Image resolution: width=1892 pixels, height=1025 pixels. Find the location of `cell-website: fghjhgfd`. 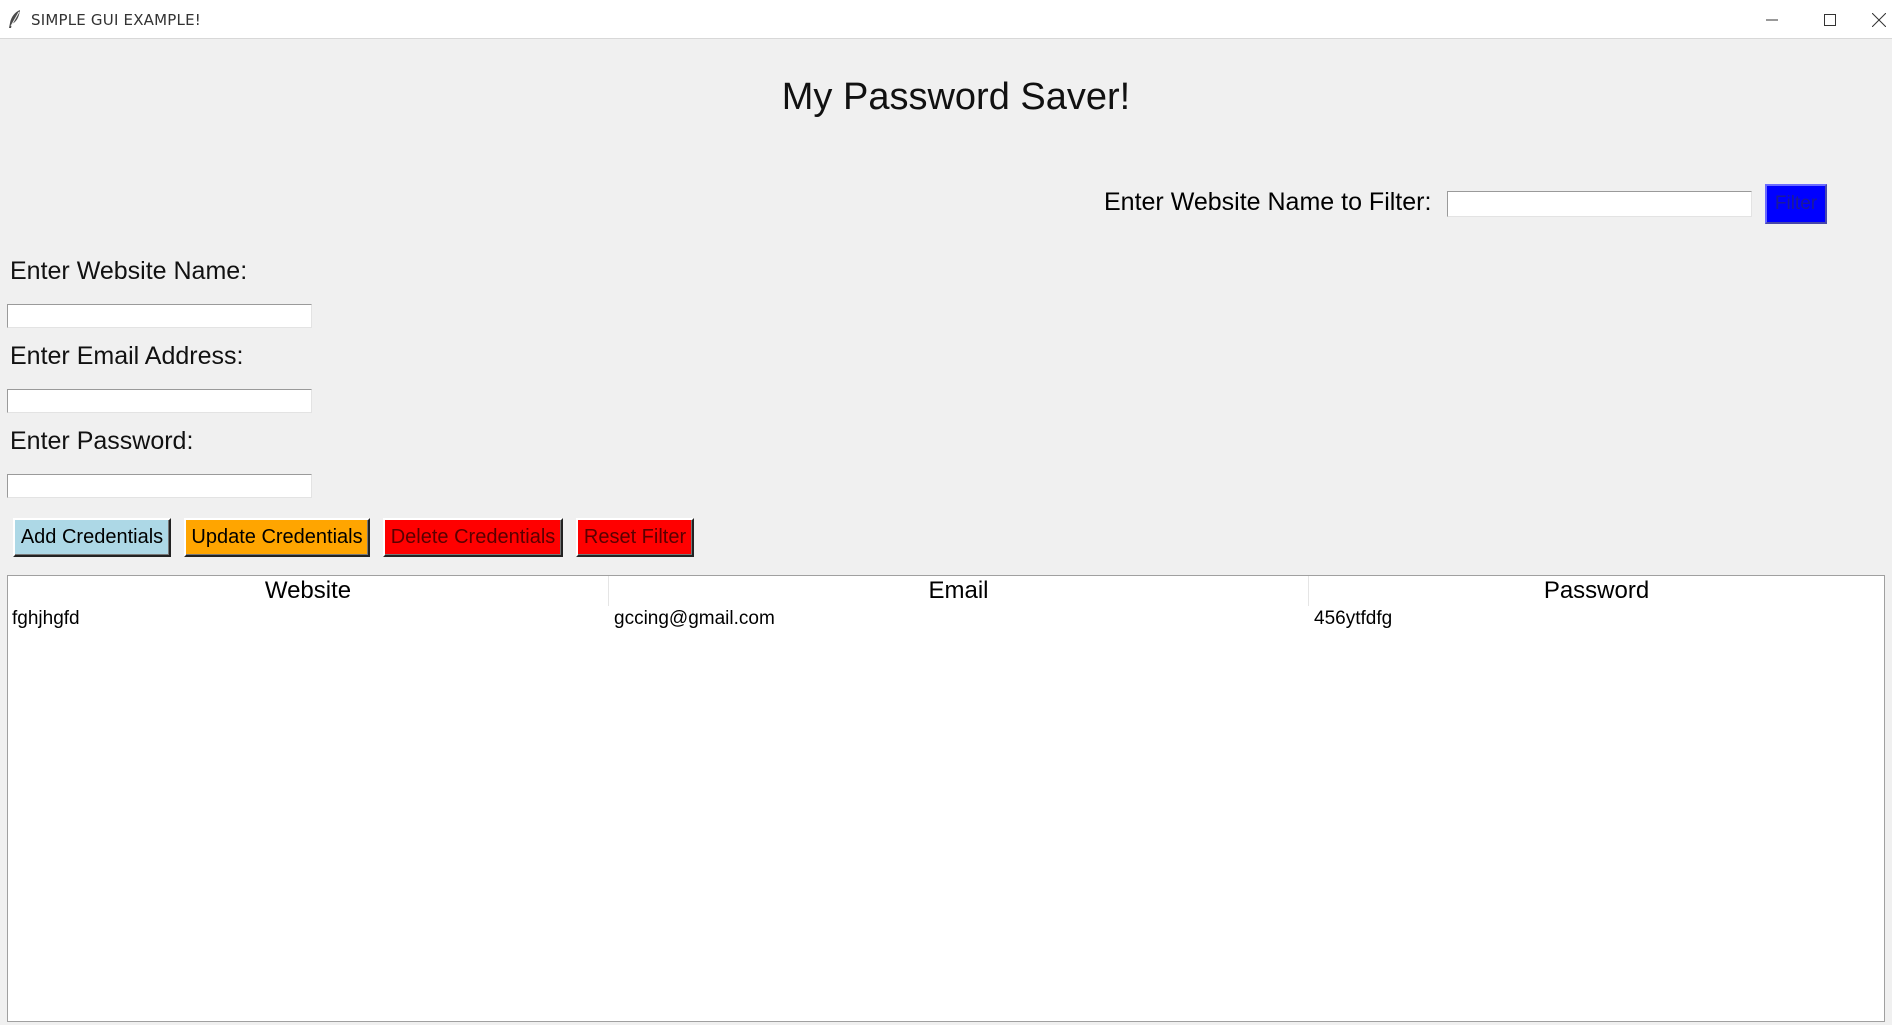

cell-website: fghjhgfd is located at coordinates (46, 618).